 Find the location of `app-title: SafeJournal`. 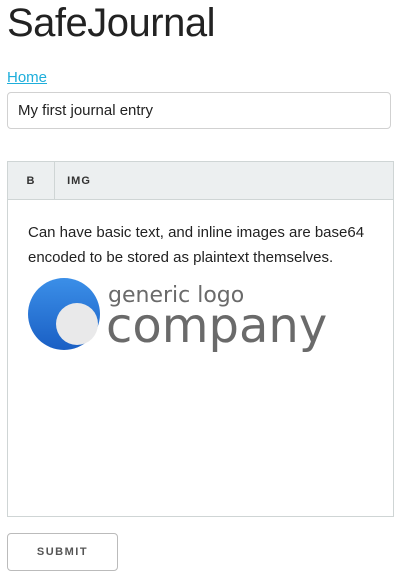

app-title: SafeJournal is located at coordinates (111, 23).